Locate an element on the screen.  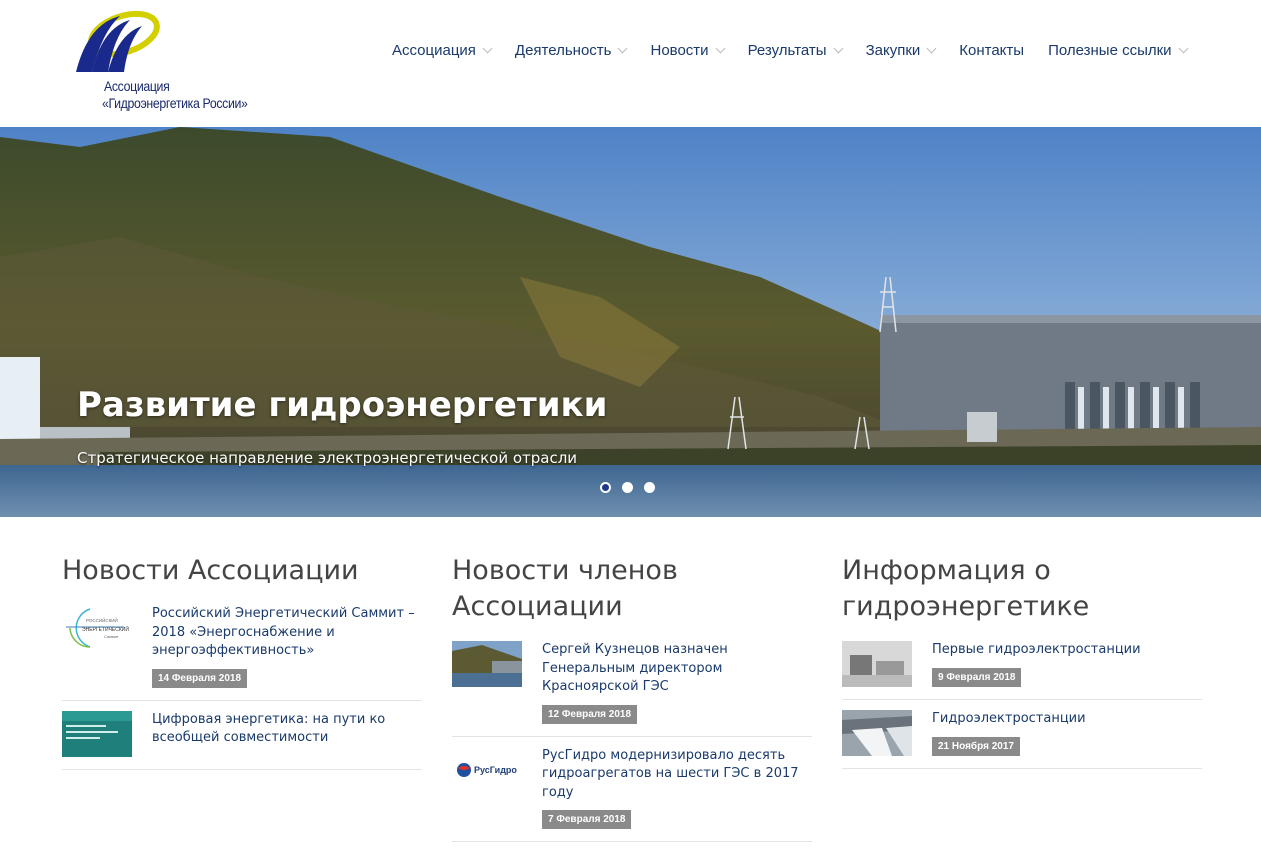
column-title: Информация о гидроэнергетике is located at coordinates (966, 588).